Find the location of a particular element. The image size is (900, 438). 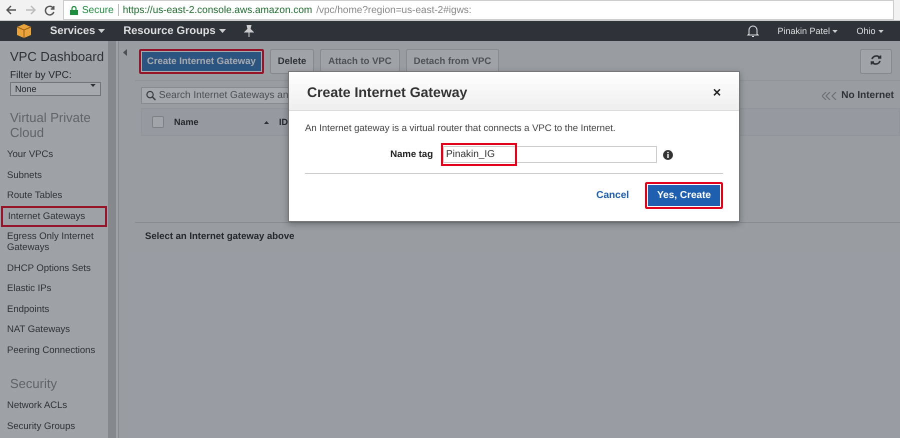

sidebar-item: DHCP Options Sets is located at coordinates (54, 268).